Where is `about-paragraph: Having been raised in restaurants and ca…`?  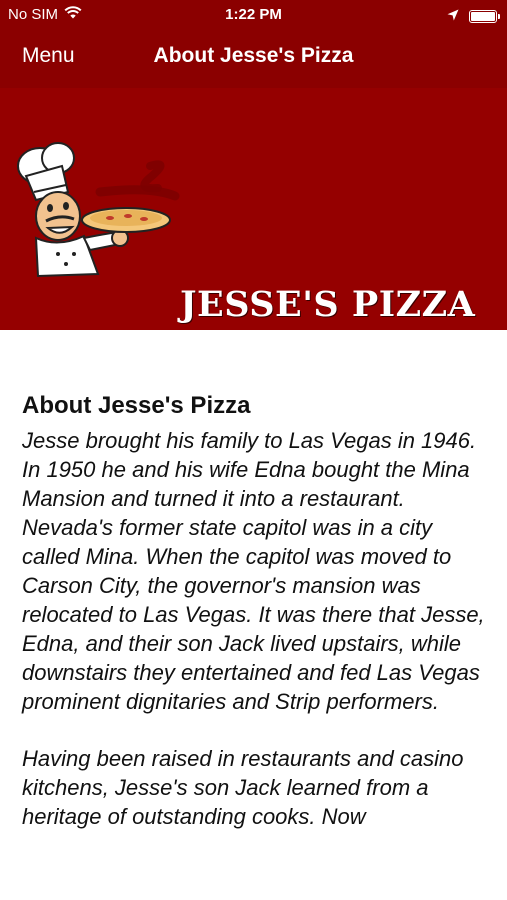 about-paragraph: Having been raised in restaurants and ca… is located at coordinates (243, 788).